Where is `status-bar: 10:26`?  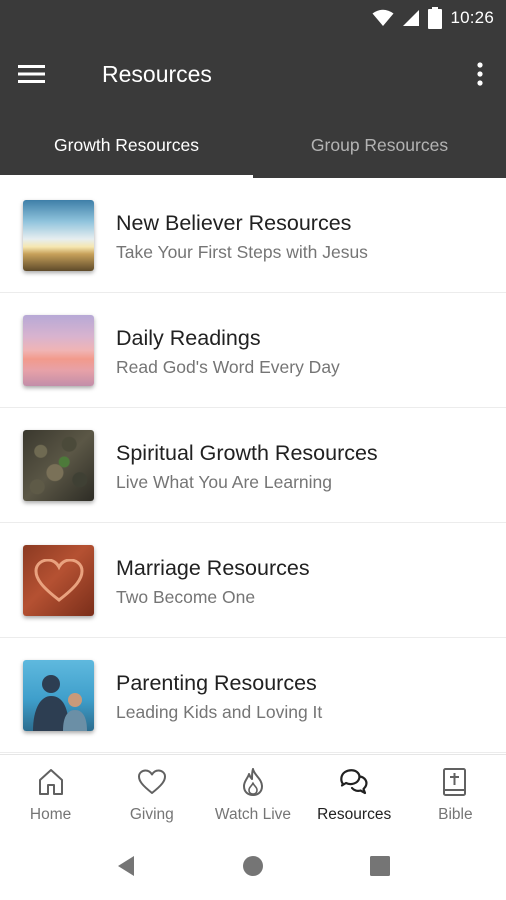
status-bar: 10:26 is located at coordinates (253, 18).